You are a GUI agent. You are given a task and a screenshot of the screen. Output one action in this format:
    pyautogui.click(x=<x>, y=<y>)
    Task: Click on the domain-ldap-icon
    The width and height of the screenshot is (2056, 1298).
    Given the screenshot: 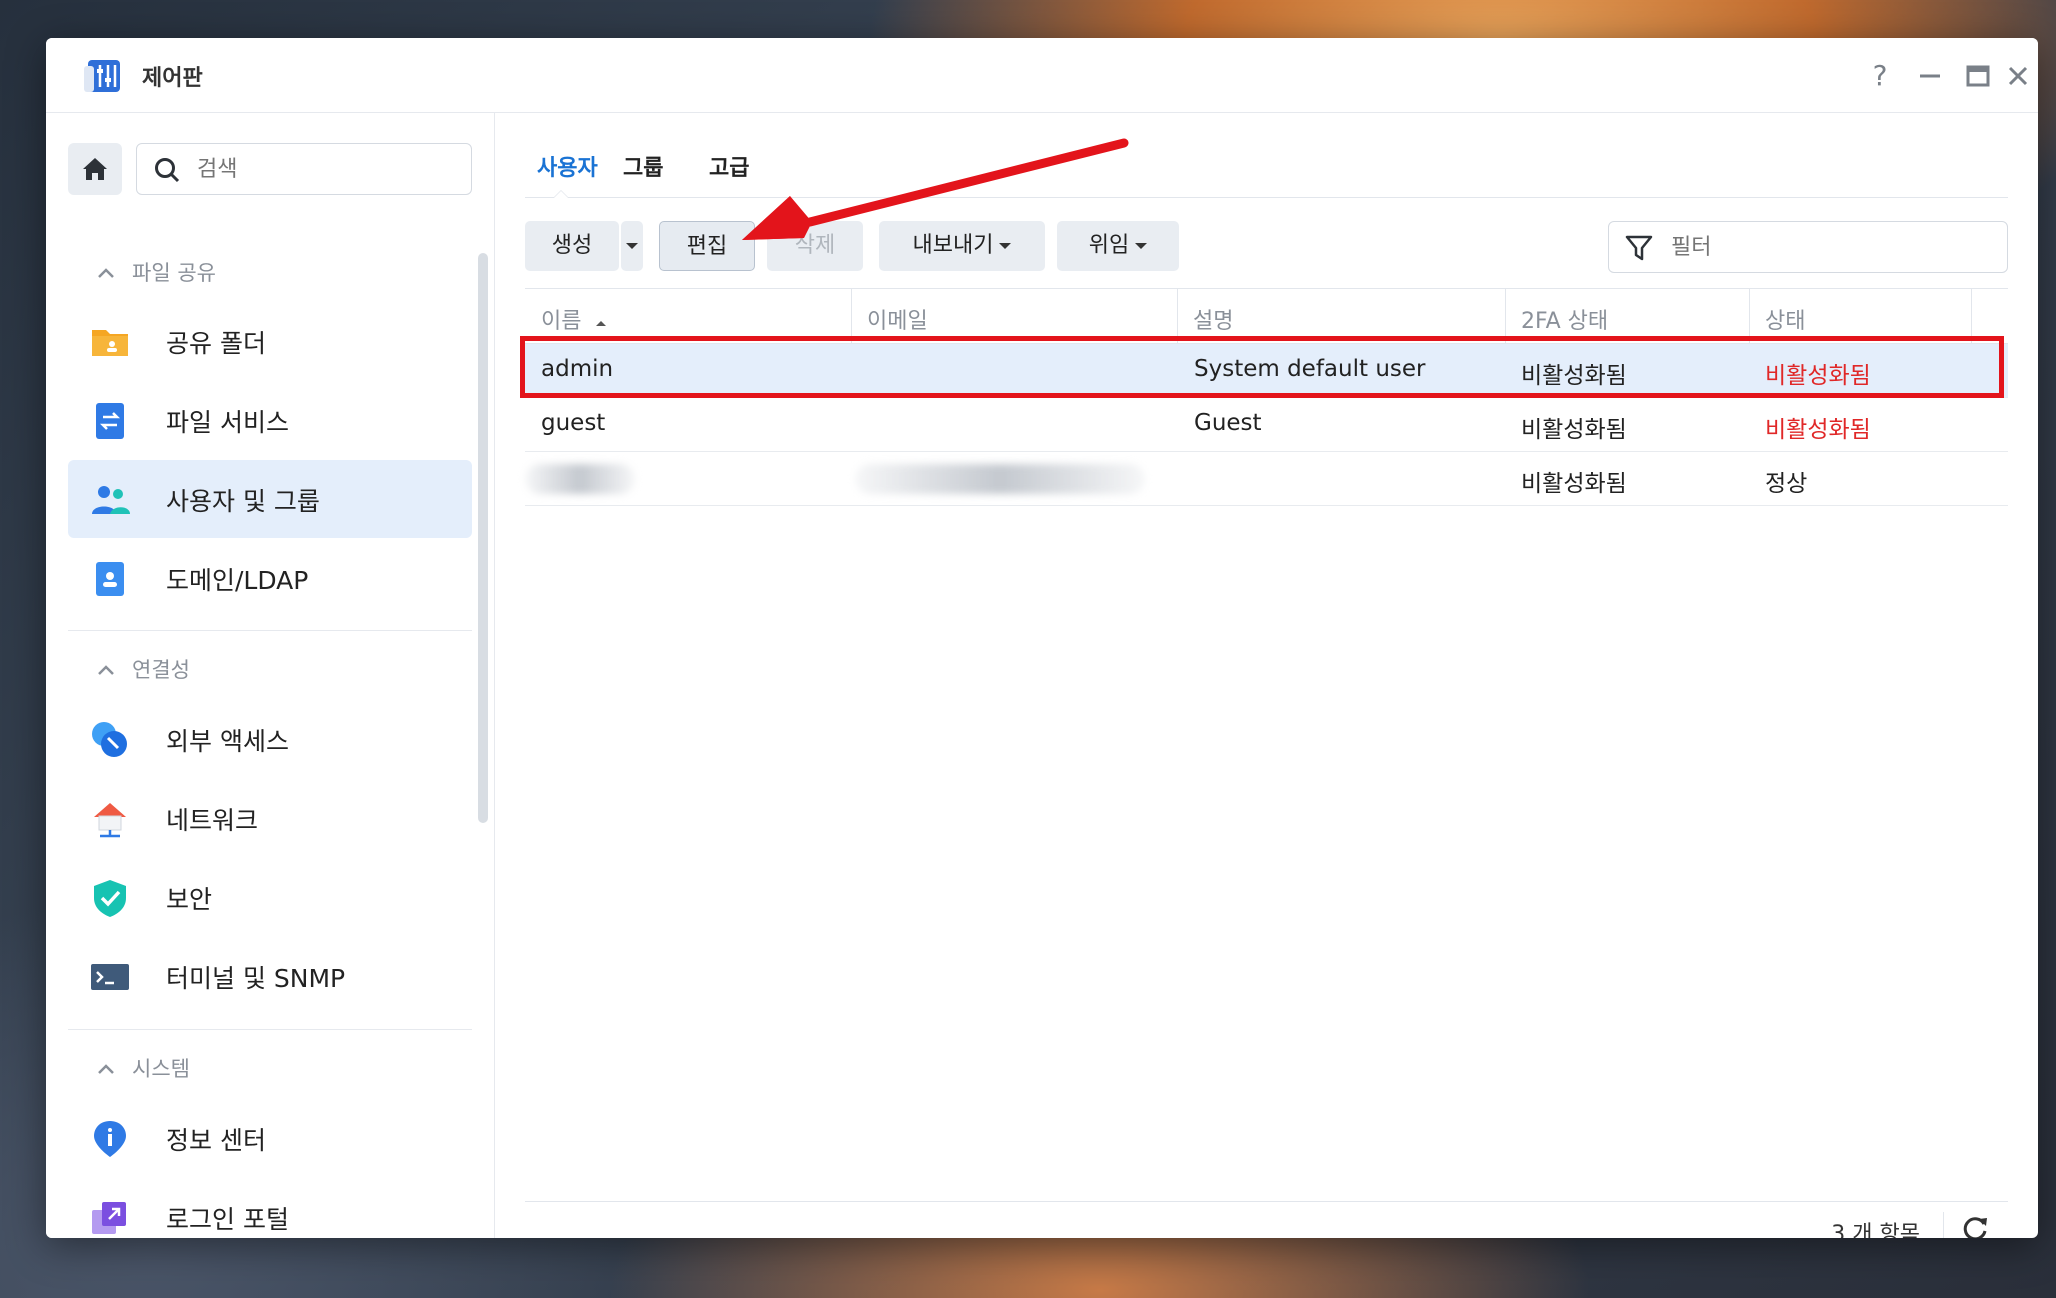 What is the action you would take?
    pyautogui.click(x=110, y=579)
    